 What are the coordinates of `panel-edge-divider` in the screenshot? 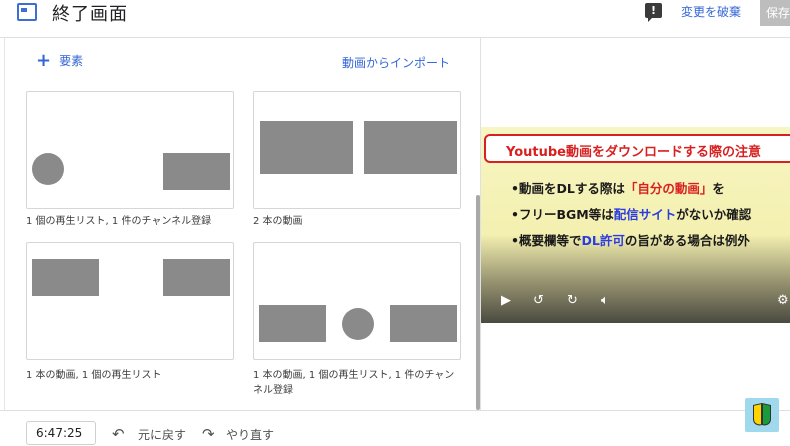 It's located at (4, 224).